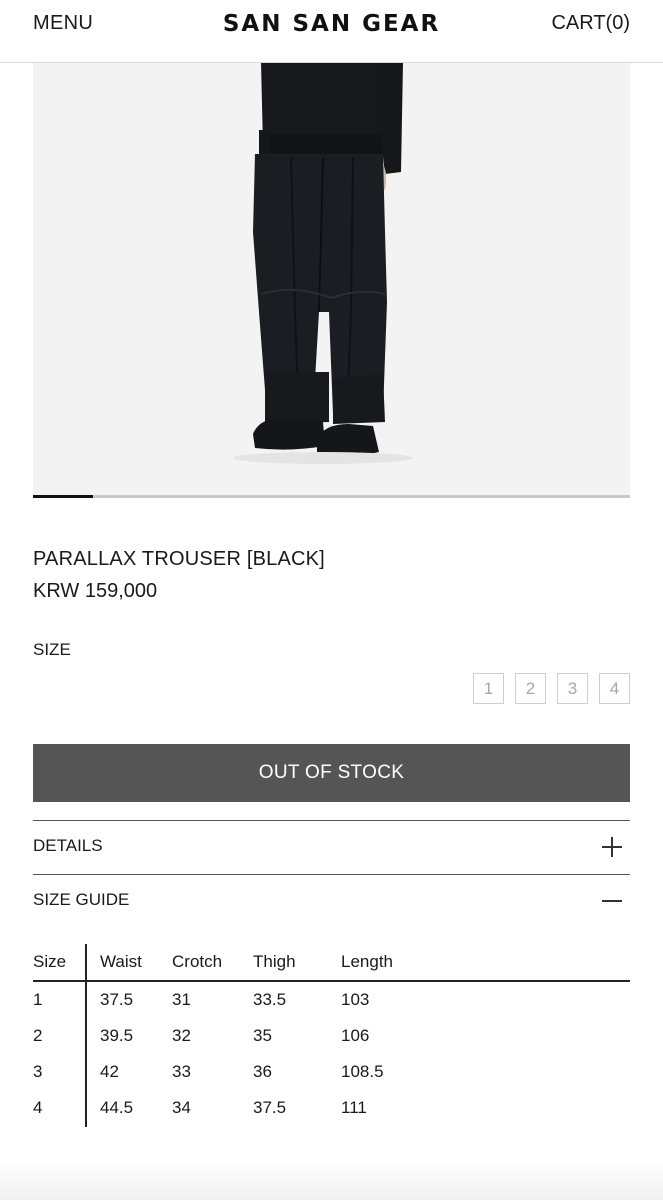 The image size is (663, 1200). I want to click on minus-icon, so click(612, 901).